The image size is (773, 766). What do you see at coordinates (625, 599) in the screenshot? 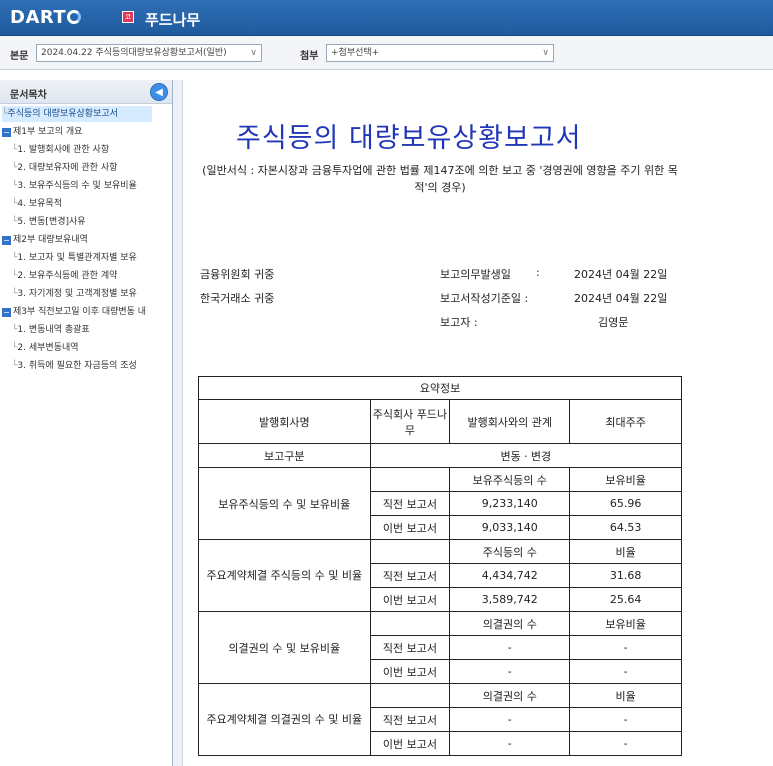
I see `curr-value-2: 25.64` at bounding box center [625, 599].